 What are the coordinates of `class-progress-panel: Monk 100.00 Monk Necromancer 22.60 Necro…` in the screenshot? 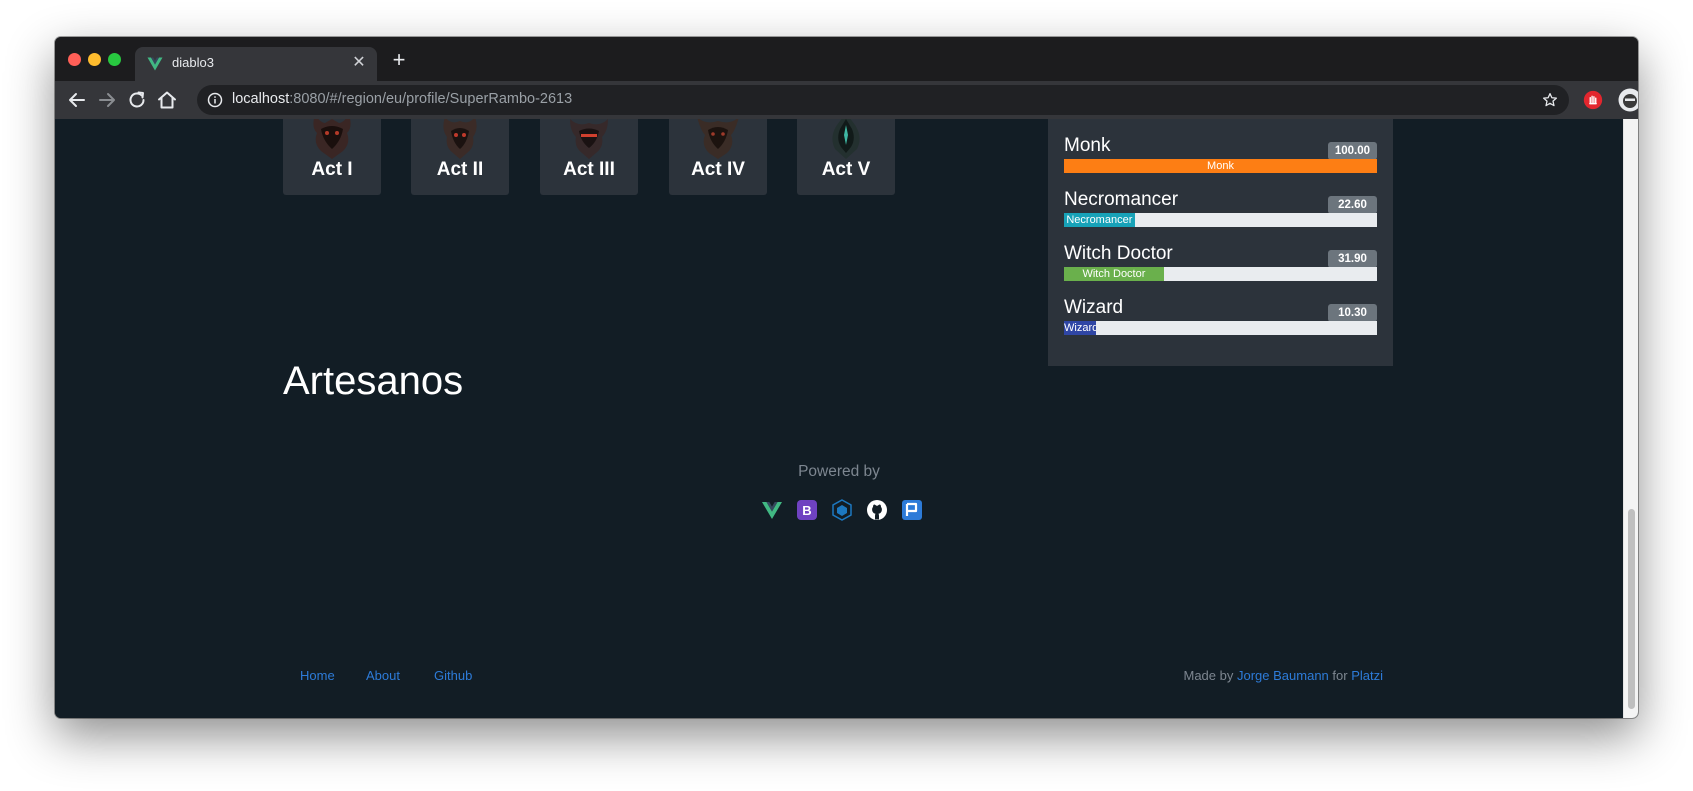 It's located at (1220, 242).